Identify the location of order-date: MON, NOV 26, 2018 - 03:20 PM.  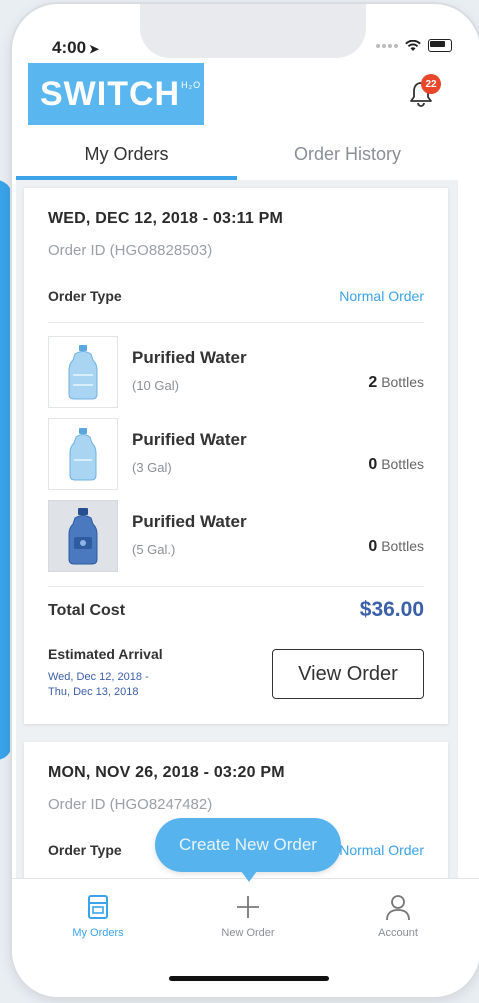
(166, 772).